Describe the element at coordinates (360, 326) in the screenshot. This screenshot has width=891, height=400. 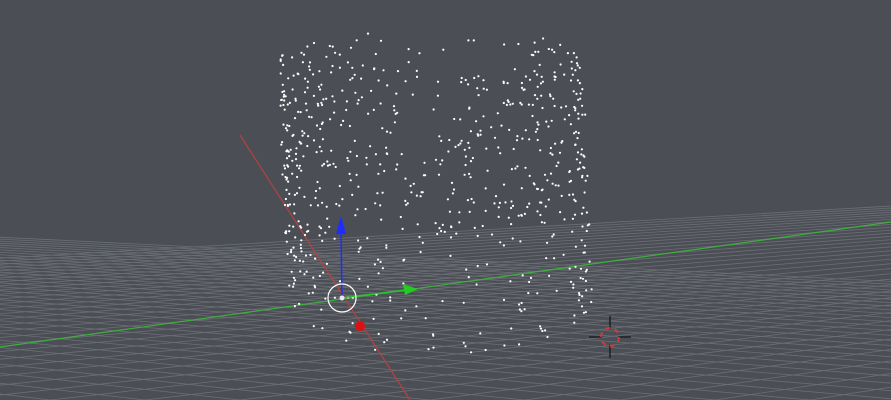
I see `gizmo-x-handle` at that location.